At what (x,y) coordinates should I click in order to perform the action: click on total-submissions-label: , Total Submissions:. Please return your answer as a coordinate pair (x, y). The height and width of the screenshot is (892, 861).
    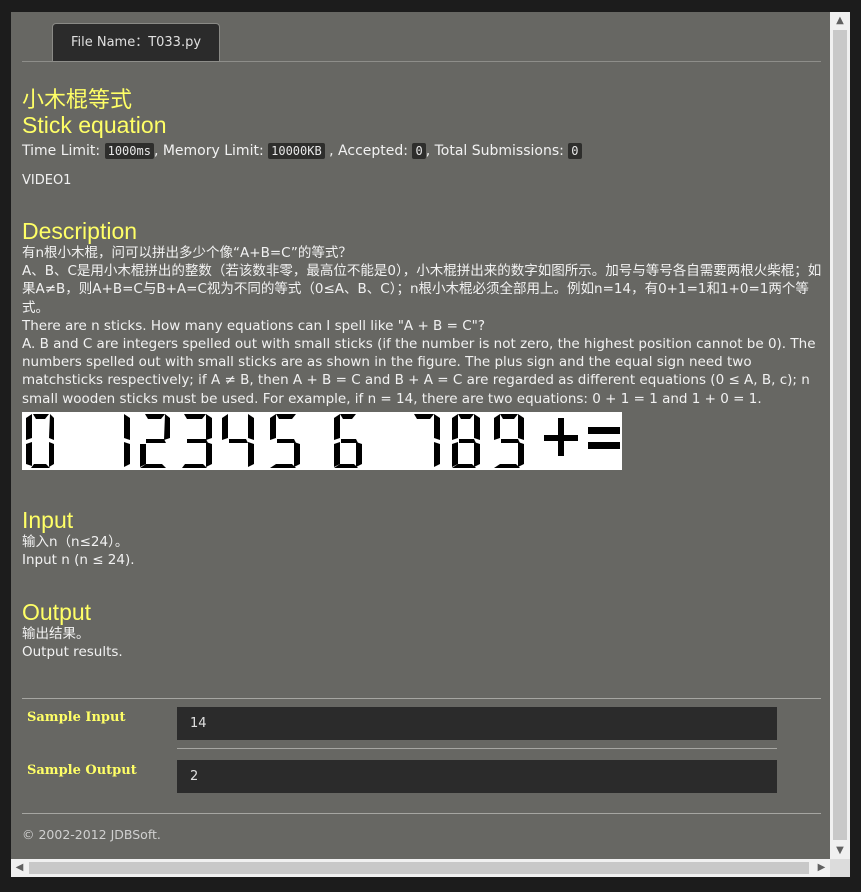
    Looking at the image, I should click on (494, 151).